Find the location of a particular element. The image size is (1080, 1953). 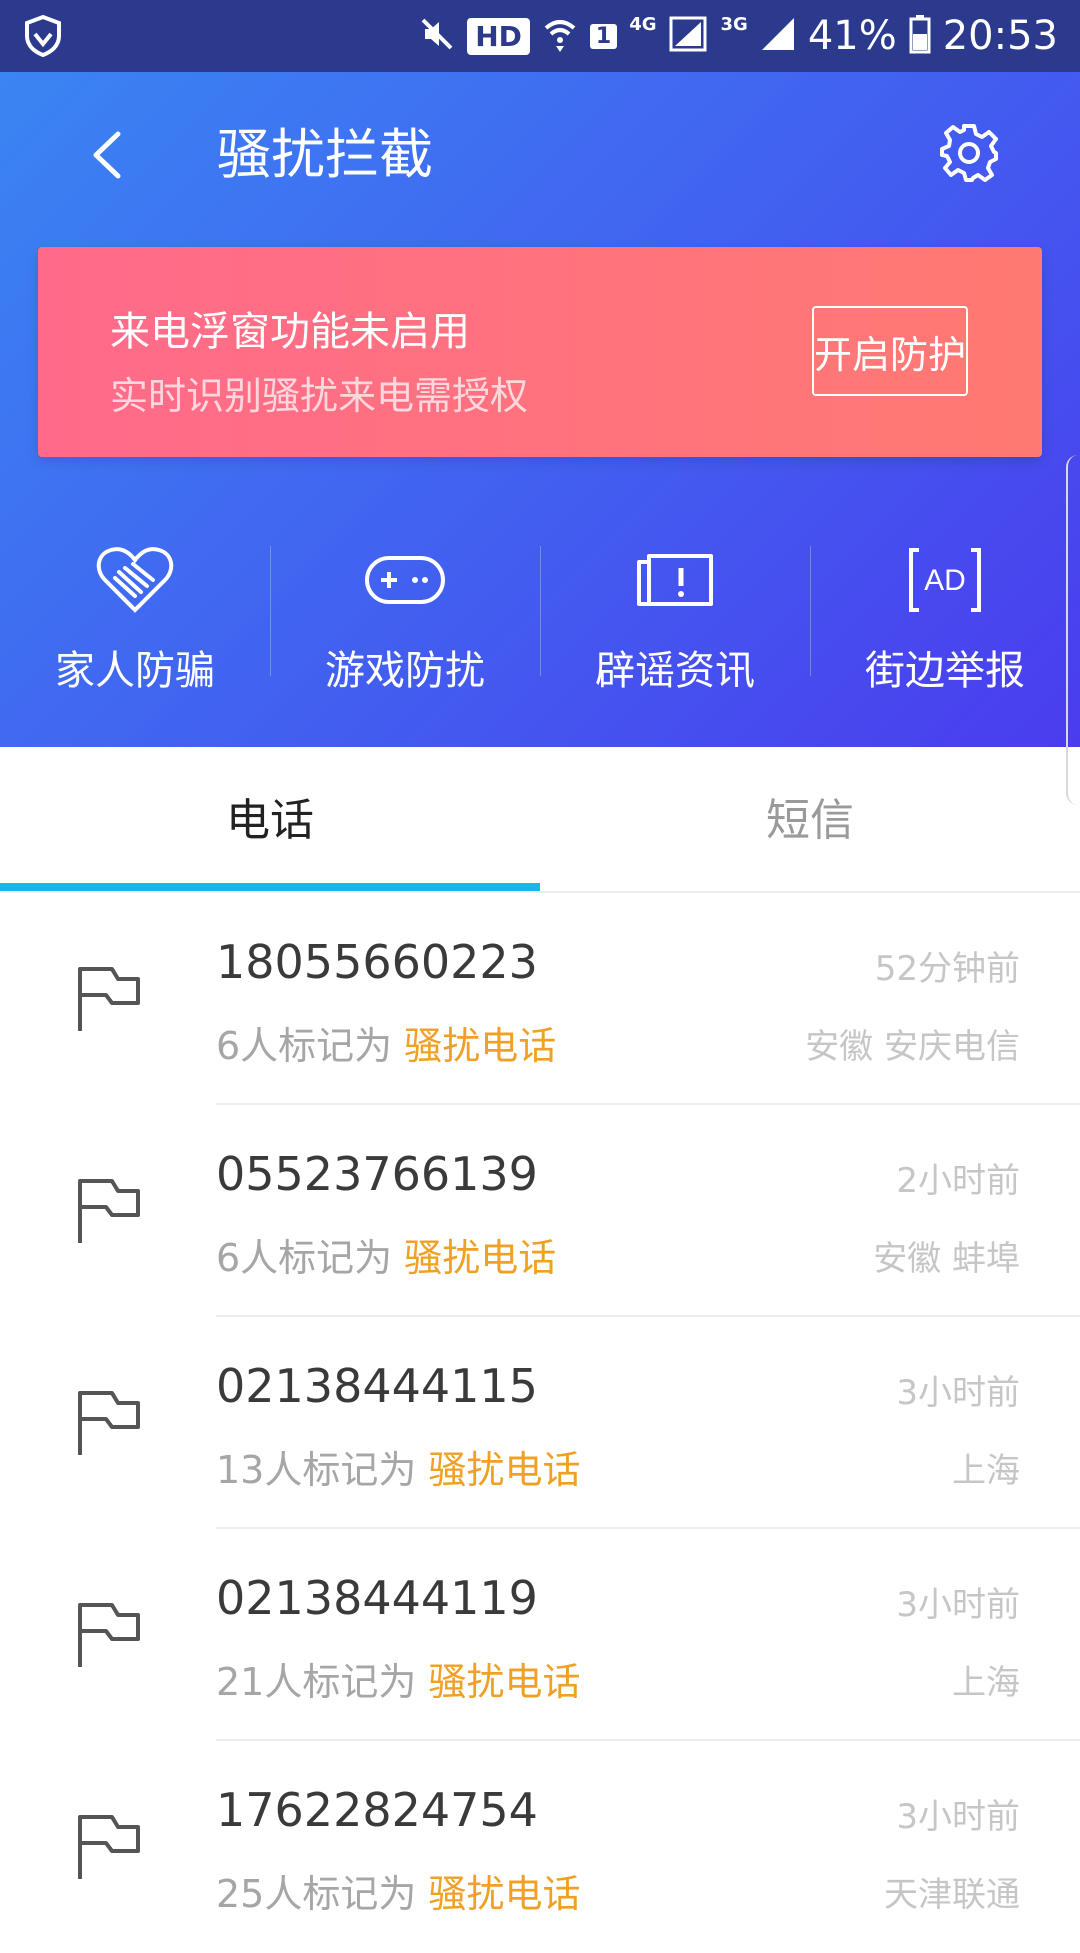

status-bar: HD 1 4G 3G 41% 20:53 is located at coordinates (540, 36).